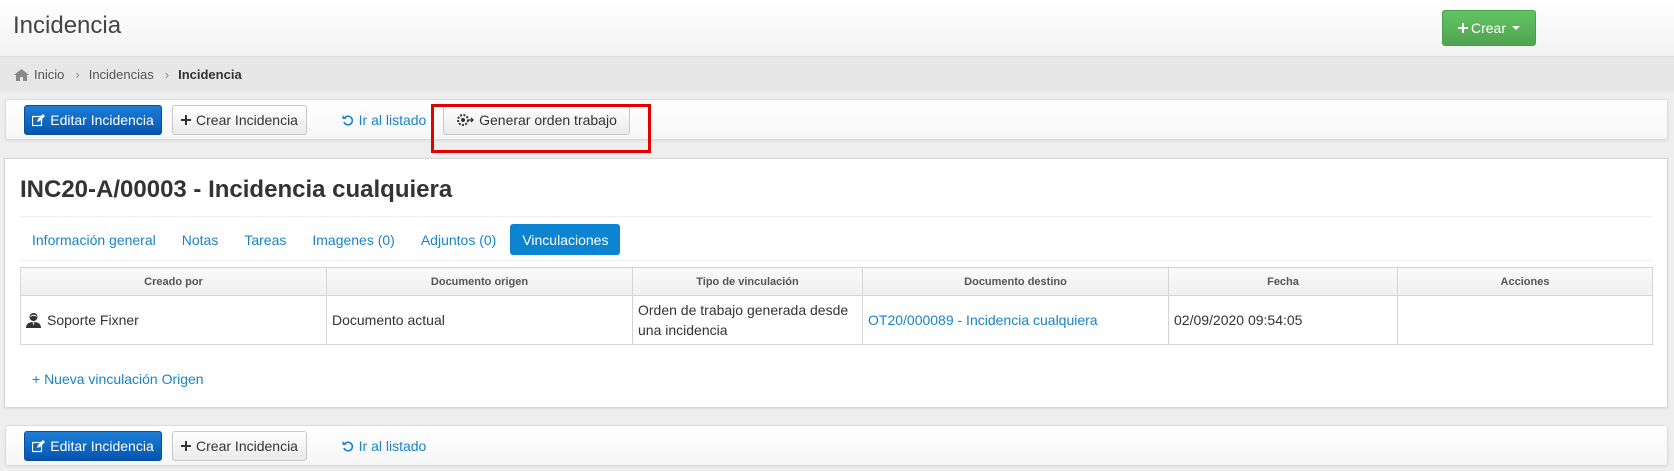  I want to click on target-document-link: OT20/000089 - Incidencia cualquiera, so click(983, 320).